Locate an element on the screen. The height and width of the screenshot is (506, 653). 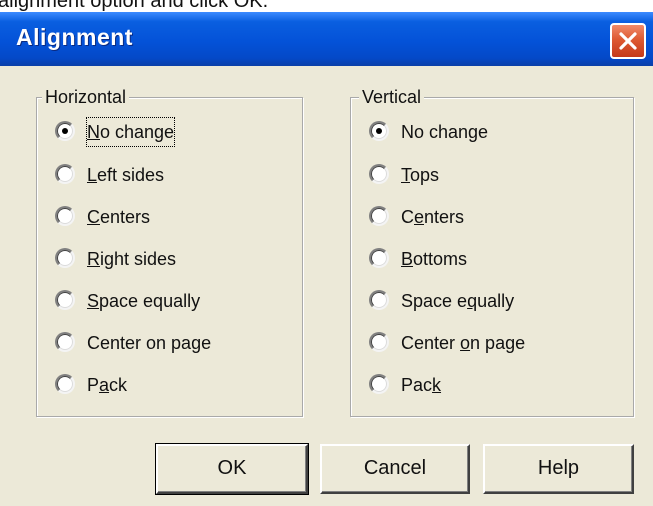
vertical-option-label: Tops is located at coordinates (420, 175).